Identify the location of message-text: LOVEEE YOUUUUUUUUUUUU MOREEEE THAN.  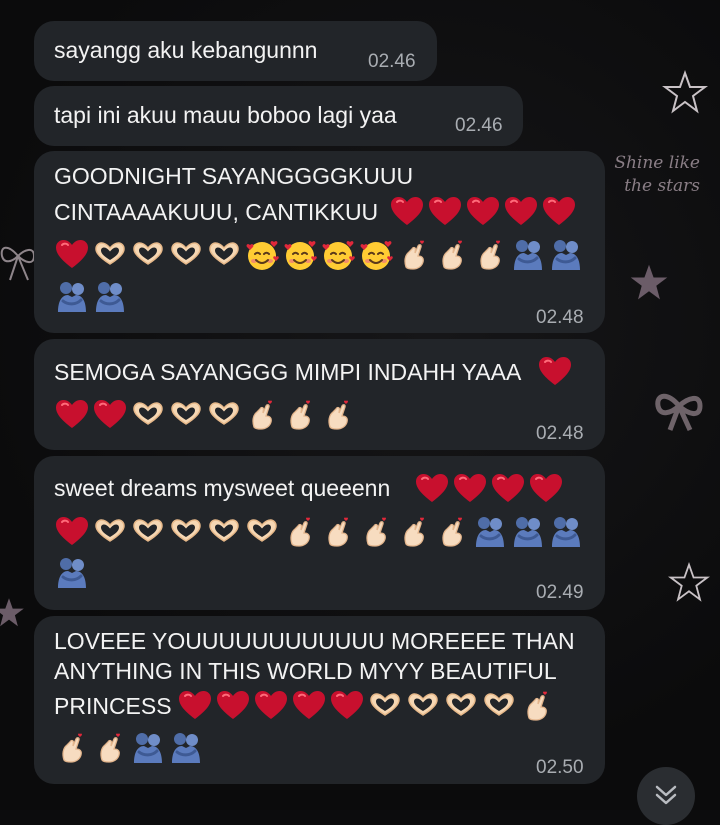
(314, 641).